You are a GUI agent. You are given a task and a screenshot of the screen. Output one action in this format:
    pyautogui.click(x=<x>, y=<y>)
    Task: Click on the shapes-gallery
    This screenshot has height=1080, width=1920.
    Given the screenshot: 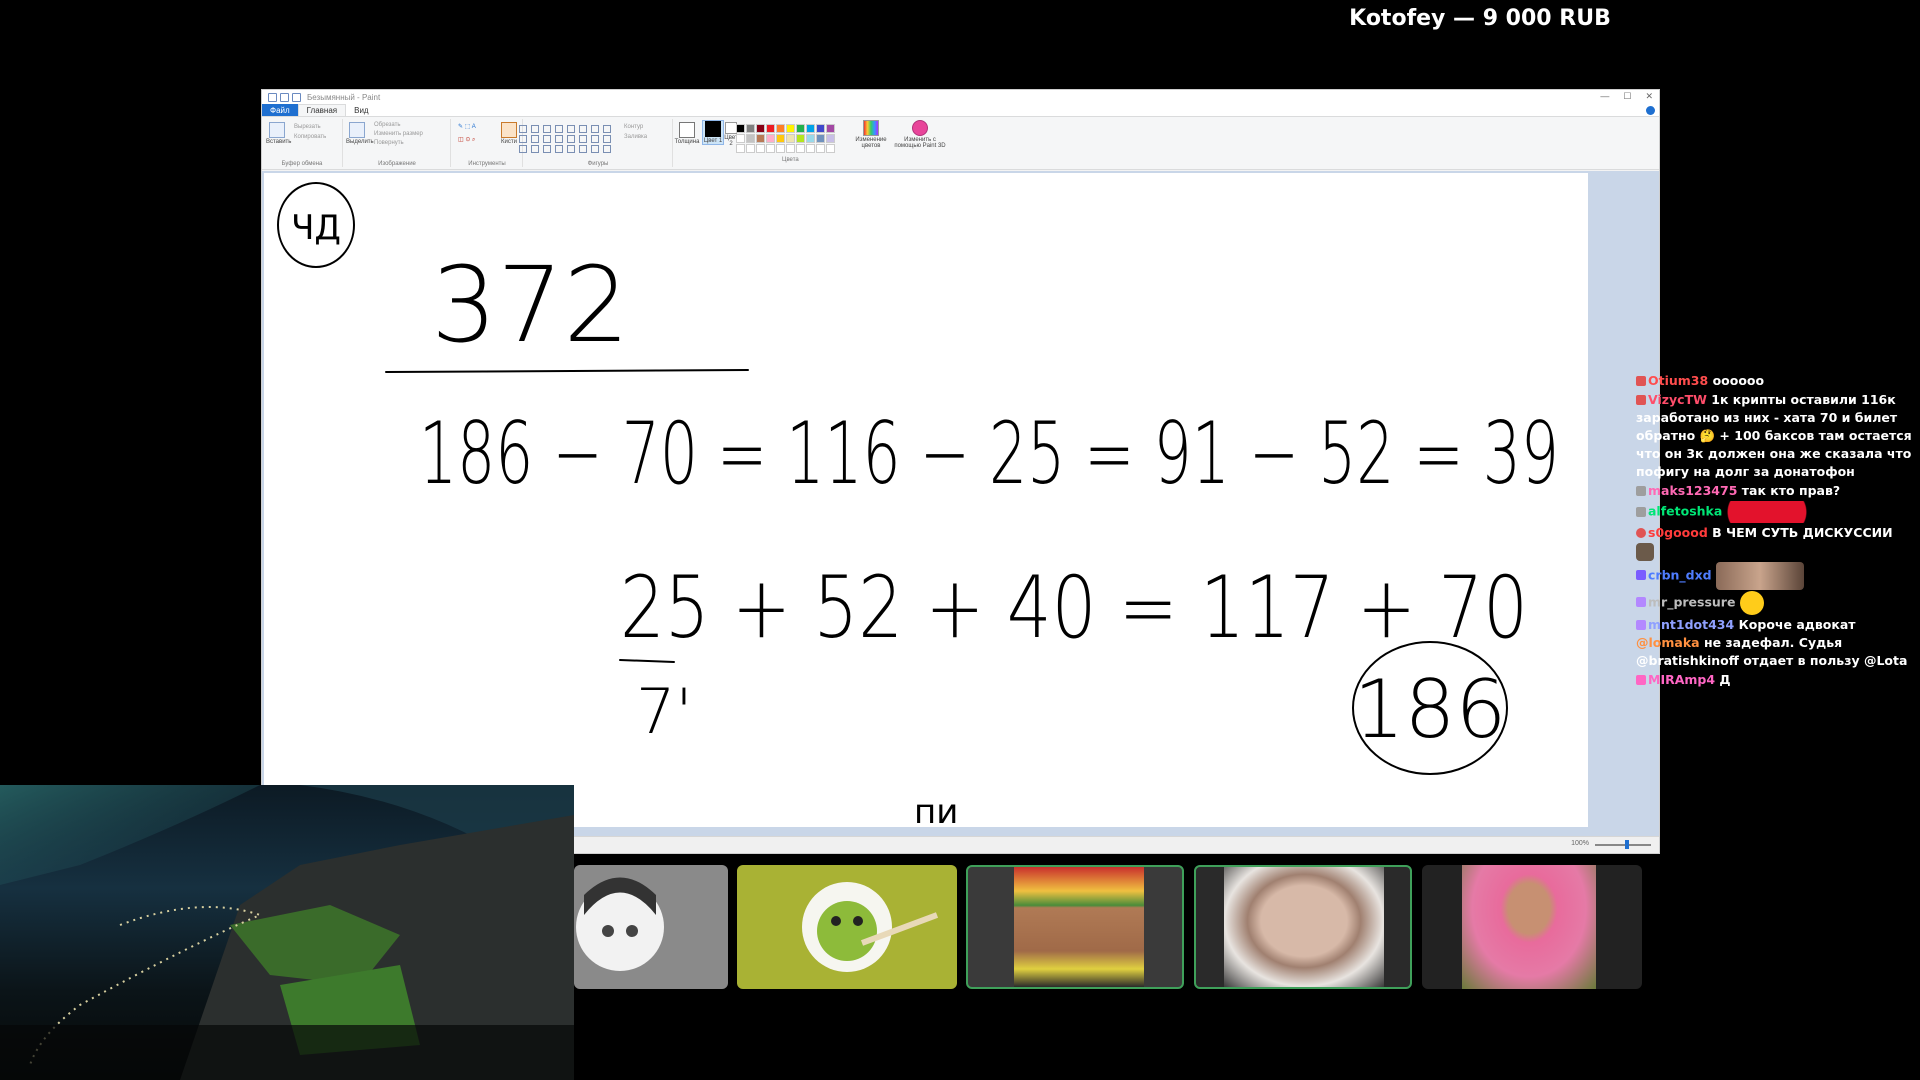 What is the action you would take?
    pyautogui.click(x=566, y=139)
    